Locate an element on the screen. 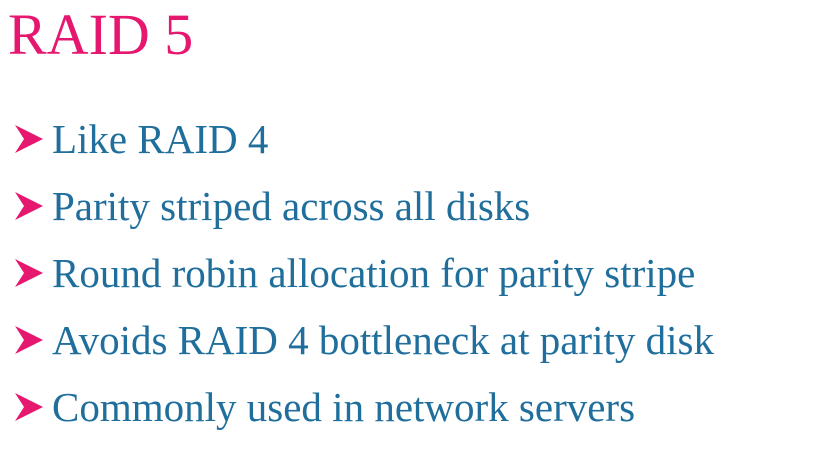 Image resolution: width=833 pixels, height=450 pixels. list-item: Round robin allocation for parity stripe is located at coordinates (363, 272).